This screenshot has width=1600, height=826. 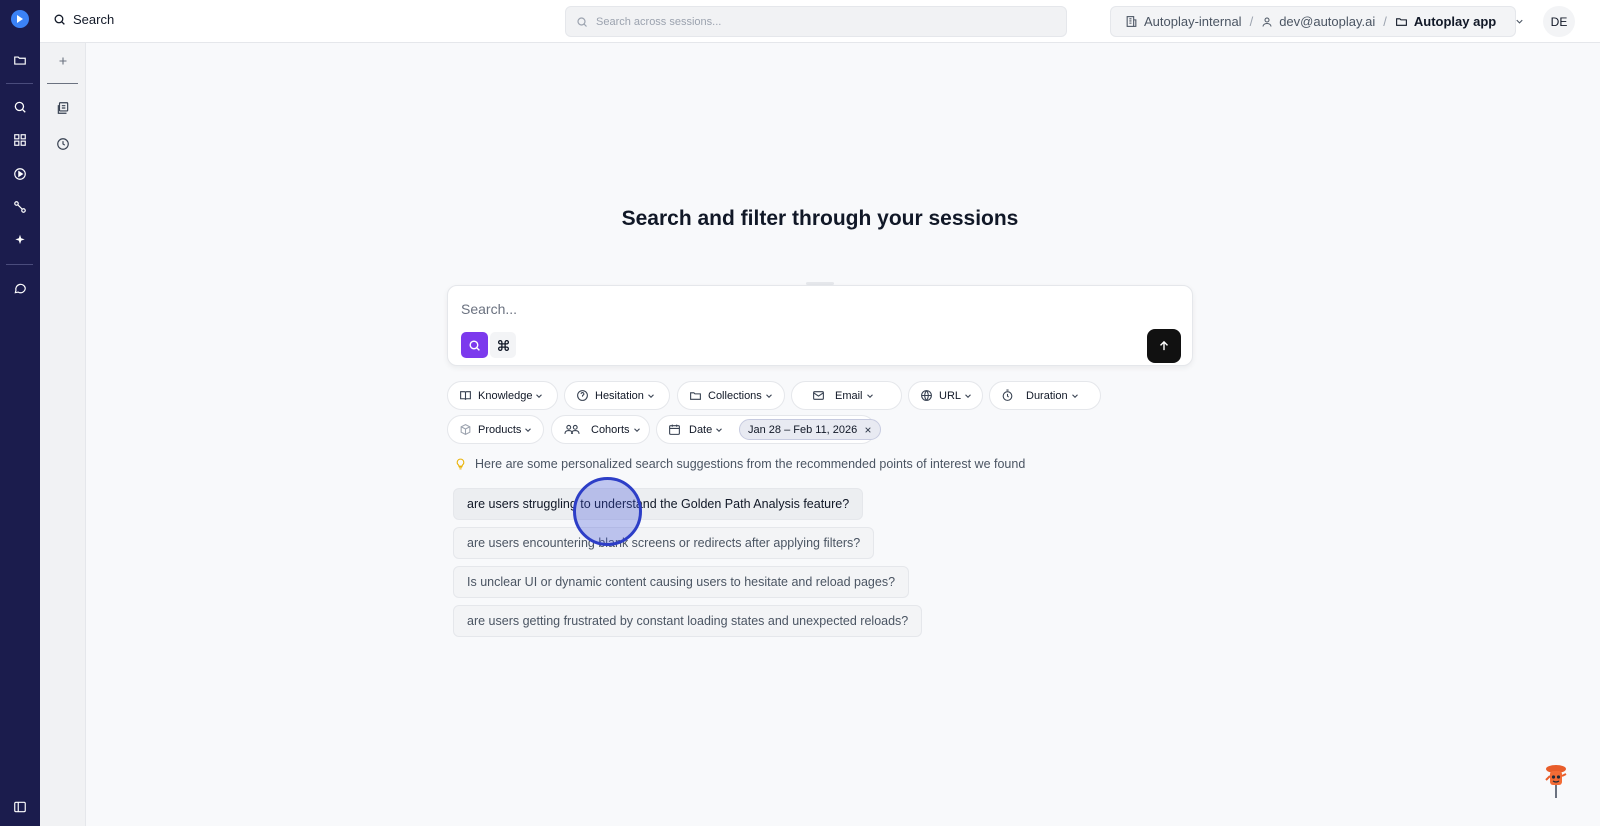 What do you see at coordinates (1131, 21) in the screenshot?
I see `building-icon` at bounding box center [1131, 21].